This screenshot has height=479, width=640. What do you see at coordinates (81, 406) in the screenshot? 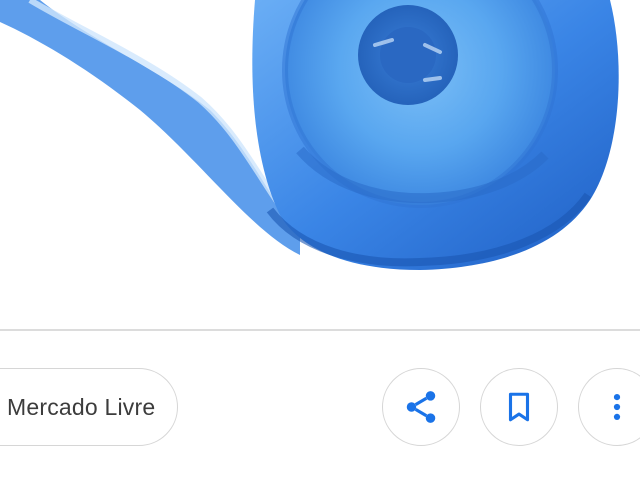
I see `source-label: Mercado Livre` at bounding box center [81, 406].